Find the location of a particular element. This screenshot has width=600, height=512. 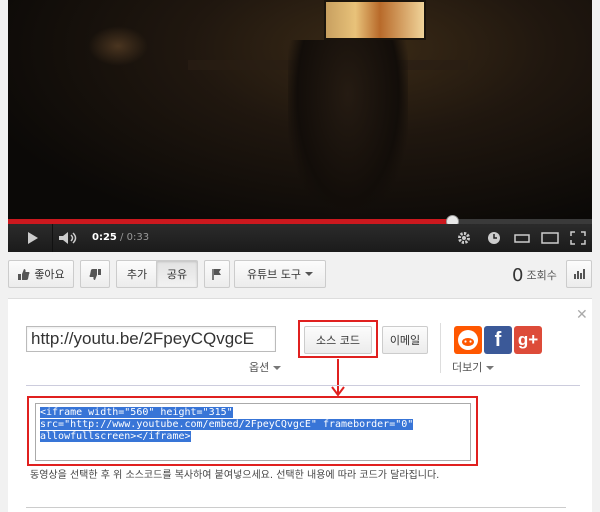

thumbs-up-icon is located at coordinates (24, 274).